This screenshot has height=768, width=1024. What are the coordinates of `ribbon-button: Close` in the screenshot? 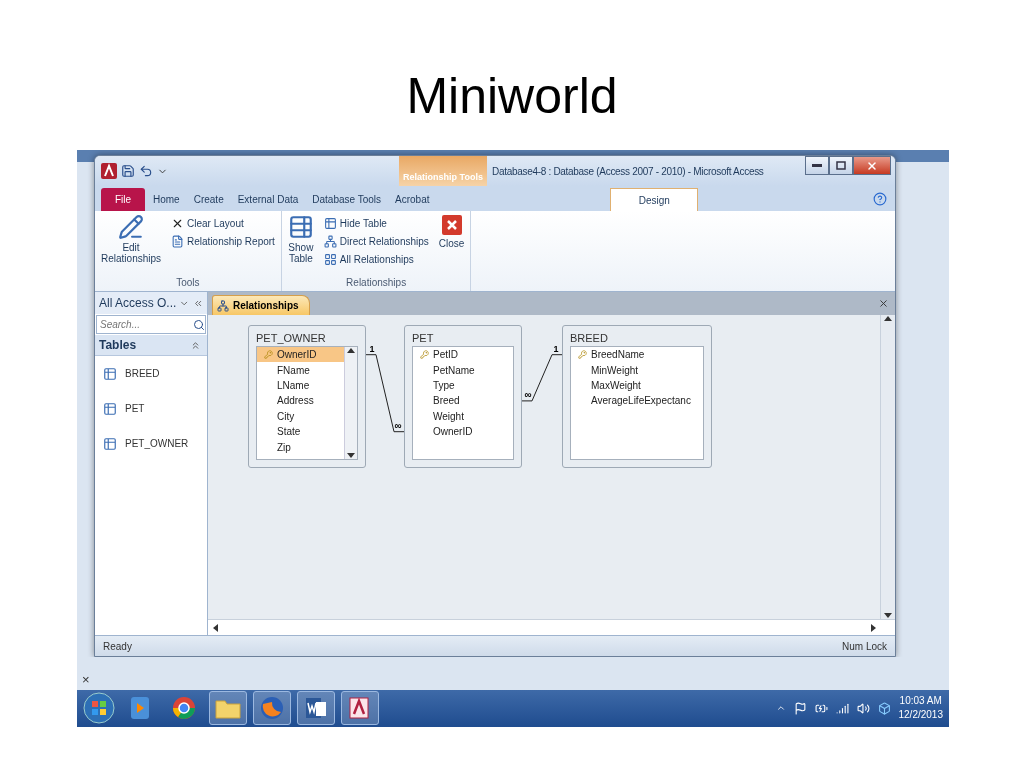 It's located at (451, 231).